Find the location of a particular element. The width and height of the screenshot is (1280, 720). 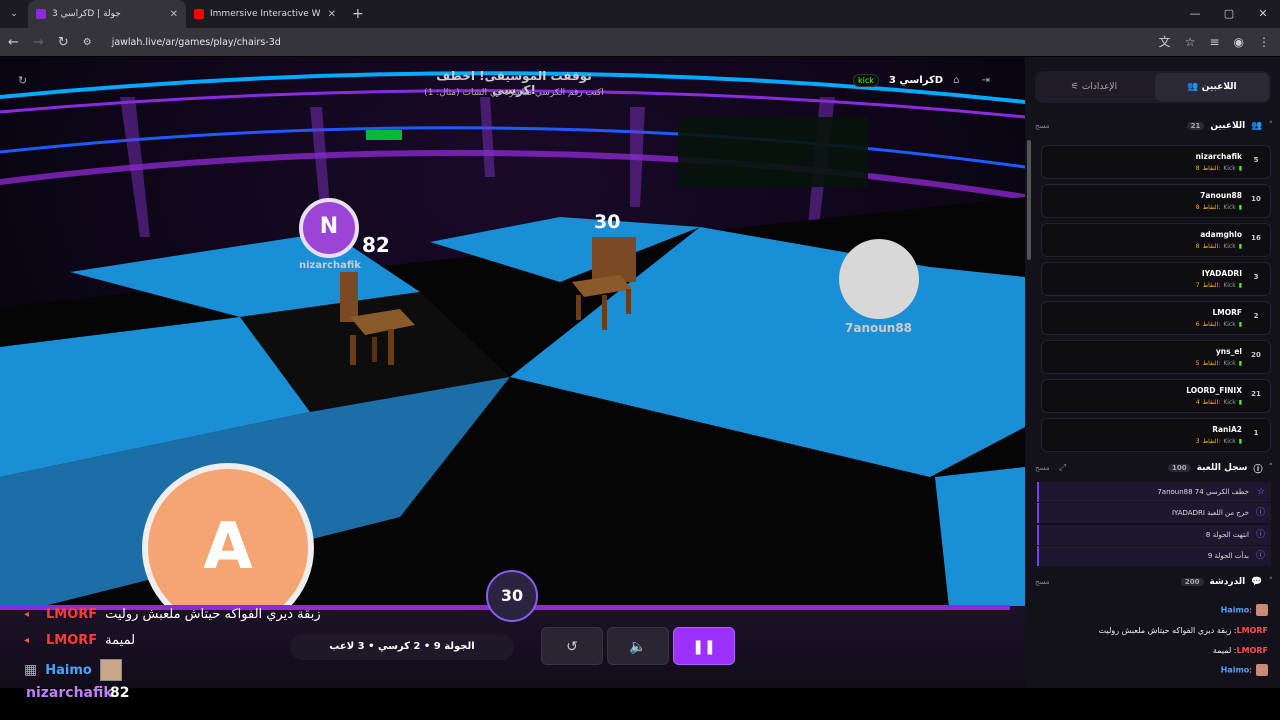

log-header-label: سجل اللعبة is located at coordinates (1222, 468).